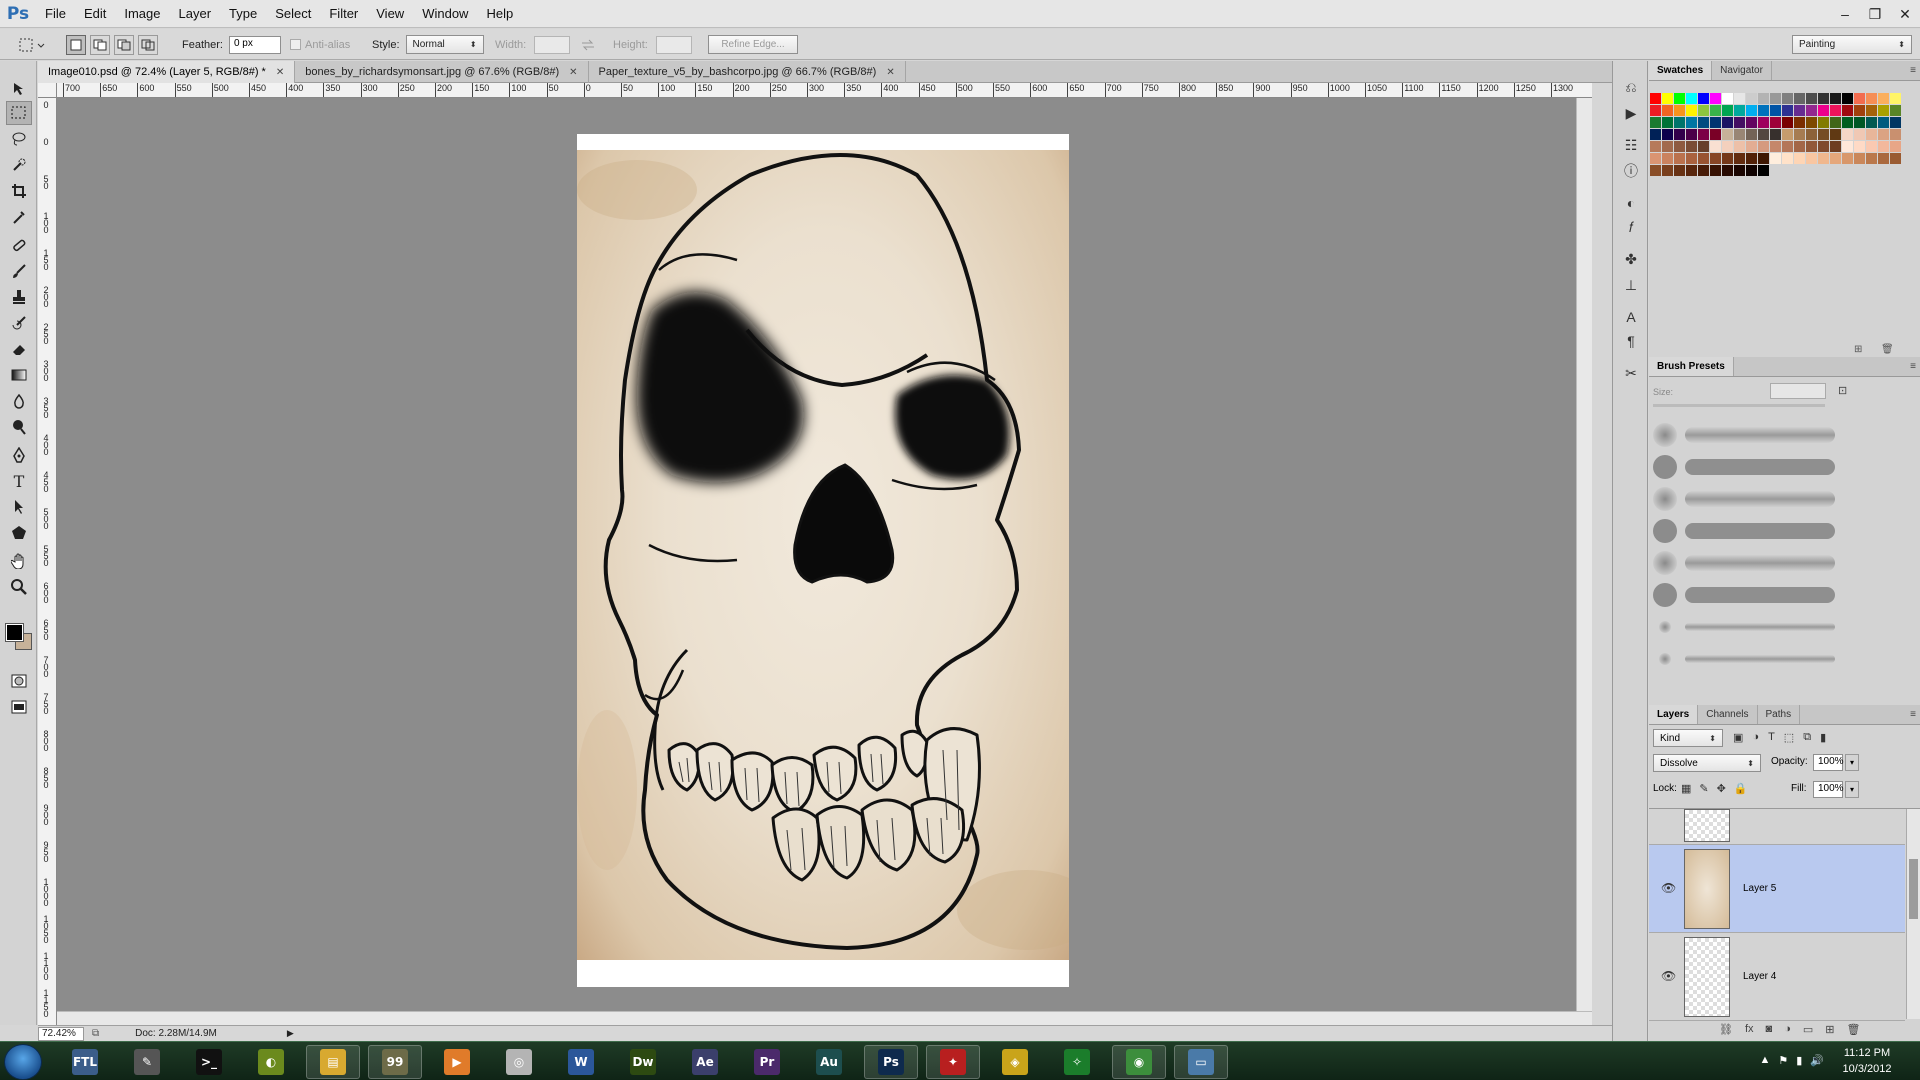 Image resolution: width=1920 pixels, height=1080 pixels. What do you see at coordinates (1584, 561) in the screenshot?
I see `vertical-scrollbar` at bounding box center [1584, 561].